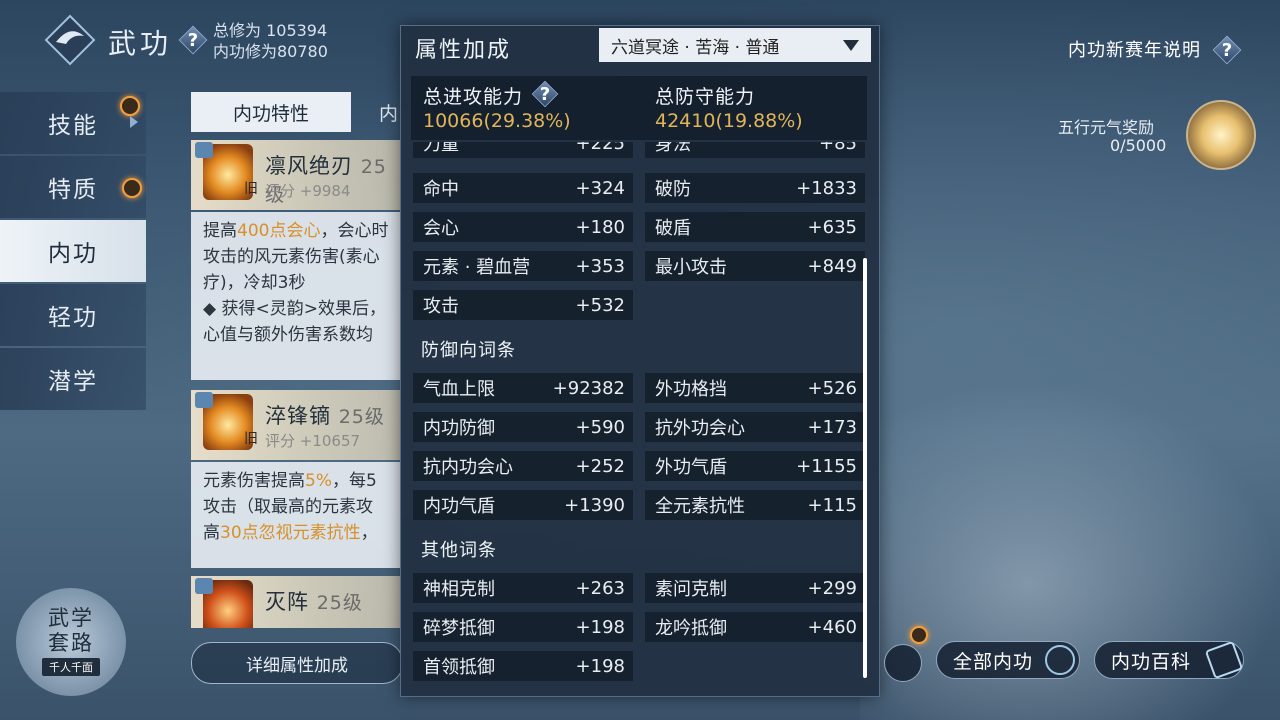 The height and width of the screenshot is (720, 1280). I want to click on attribute-row: 气血上限 +92382, so click(523, 388).